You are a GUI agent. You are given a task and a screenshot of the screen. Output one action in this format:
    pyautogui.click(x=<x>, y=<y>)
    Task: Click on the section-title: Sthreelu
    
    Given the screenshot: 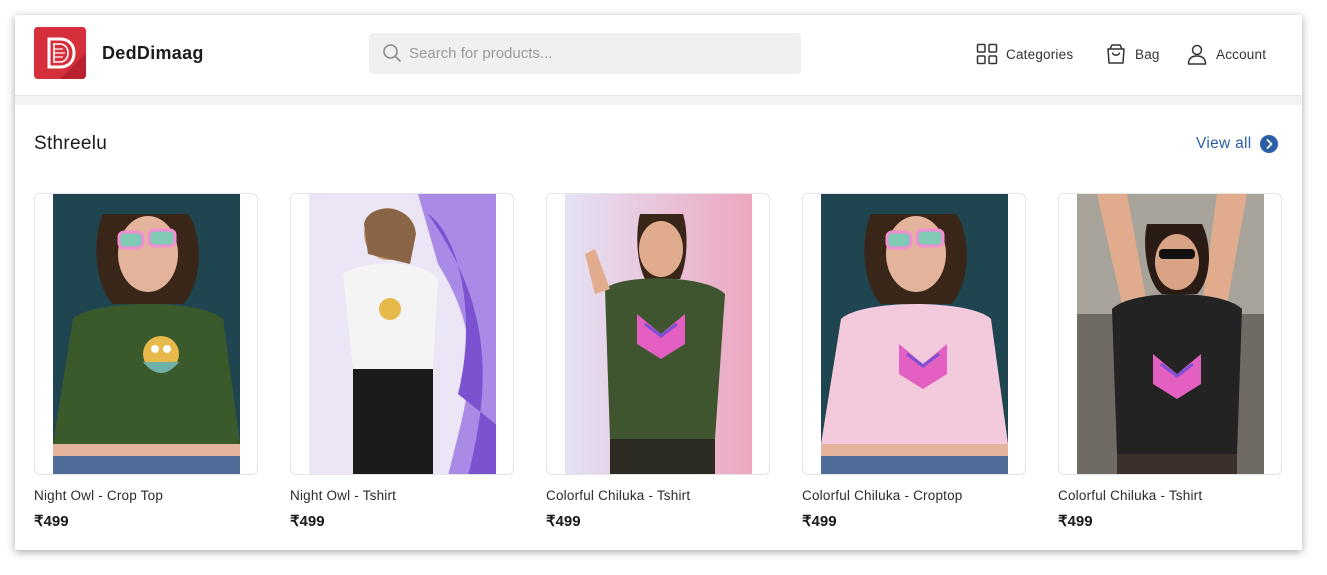 What is the action you would take?
    pyautogui.click(x=71, y=143)
    